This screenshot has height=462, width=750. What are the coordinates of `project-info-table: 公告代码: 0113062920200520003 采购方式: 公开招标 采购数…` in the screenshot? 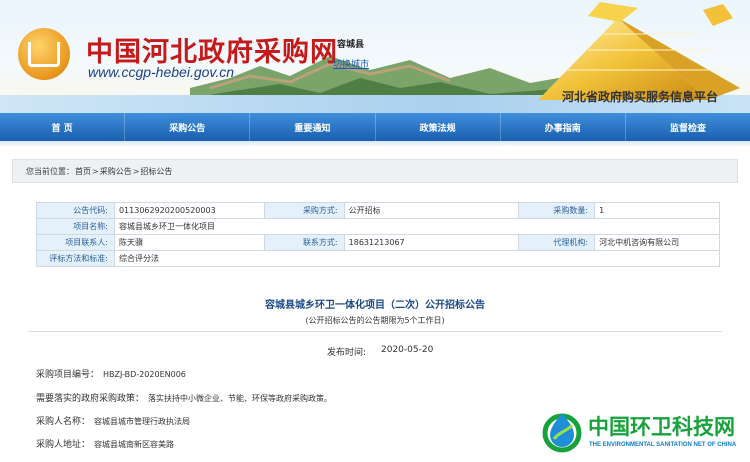 It's located at (378, 234).